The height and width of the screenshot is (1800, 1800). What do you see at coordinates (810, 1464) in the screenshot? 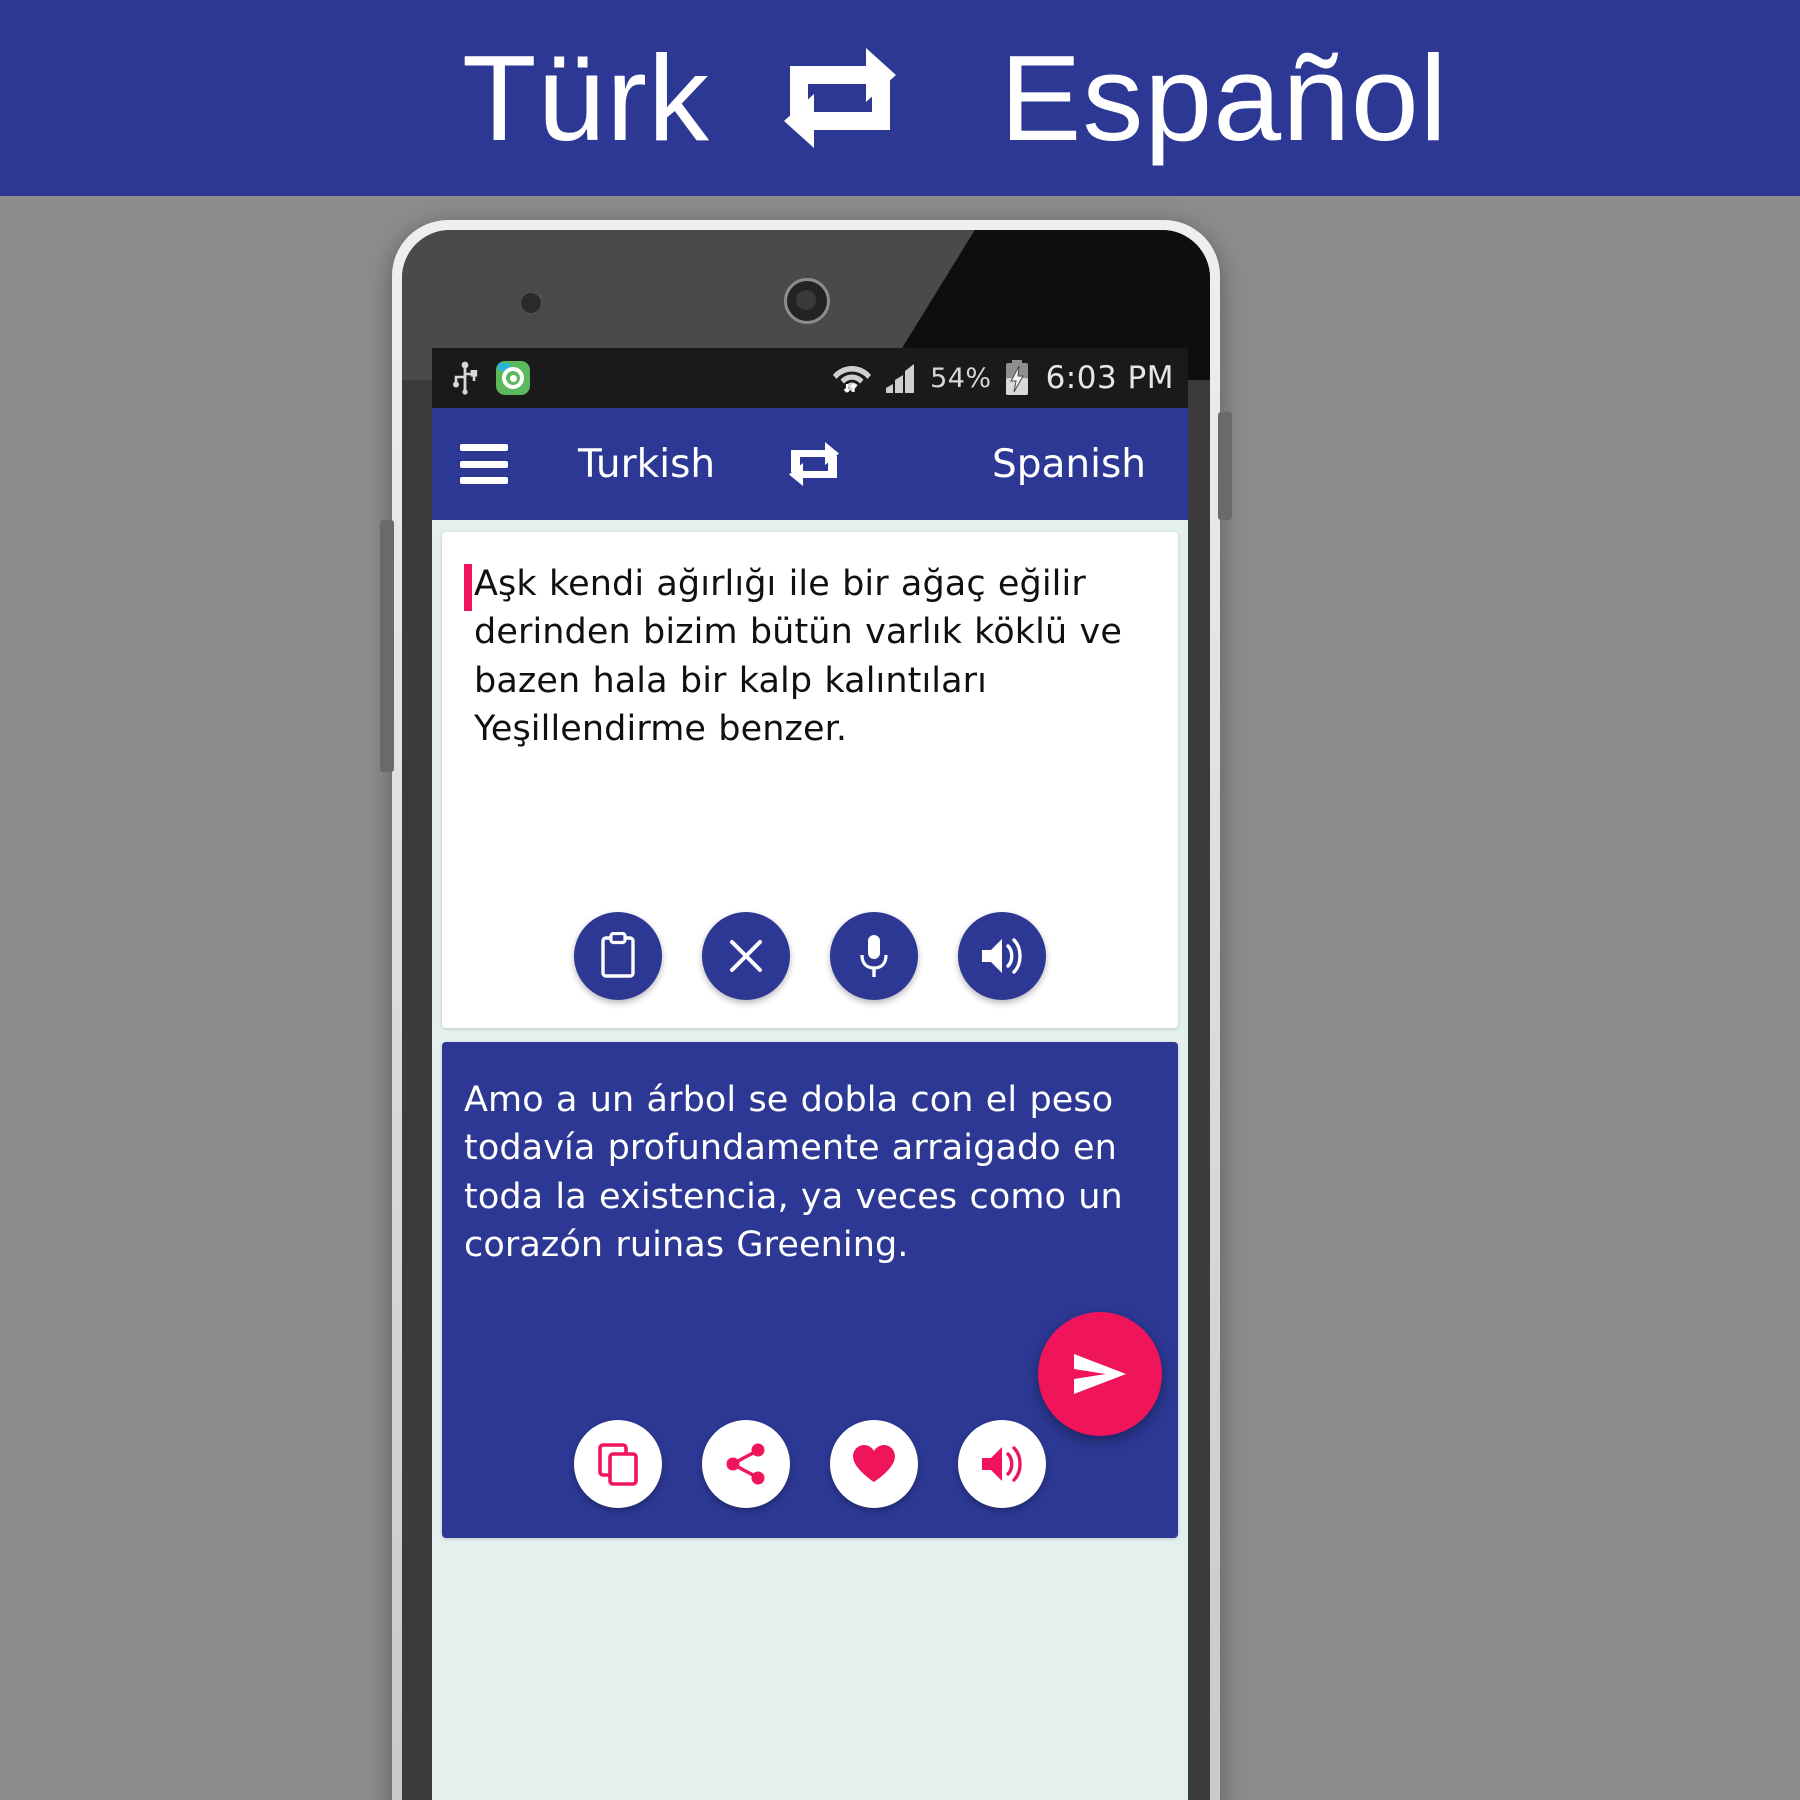
I see `target-action-buttons` at bounding box center [810, 1464].